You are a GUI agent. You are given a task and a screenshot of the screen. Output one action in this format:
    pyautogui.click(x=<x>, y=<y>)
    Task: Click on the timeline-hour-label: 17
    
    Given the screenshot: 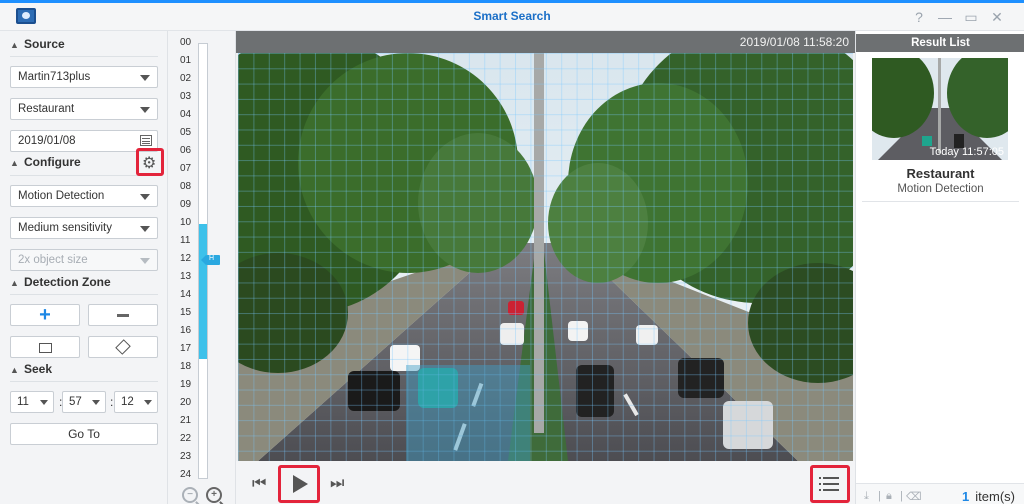 What is the action you would take?
    pyautogui.click(x=186, y=348)
    